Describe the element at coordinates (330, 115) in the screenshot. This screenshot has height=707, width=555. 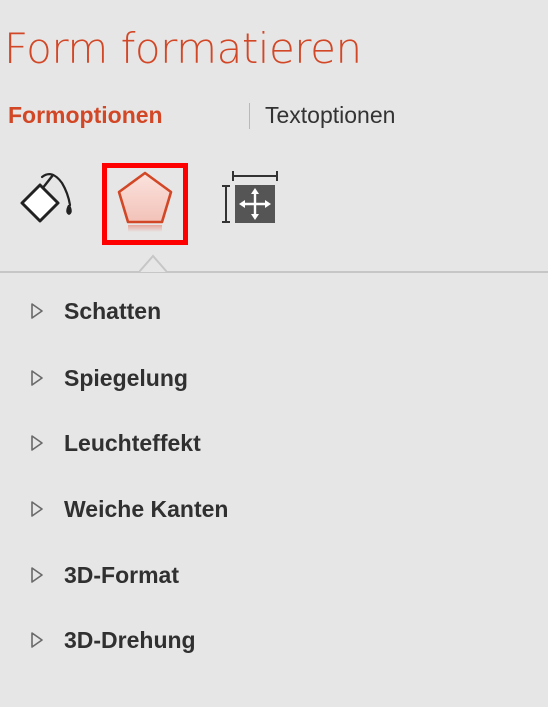
I see `tab-textoptionen: Textoptionen` at that location.